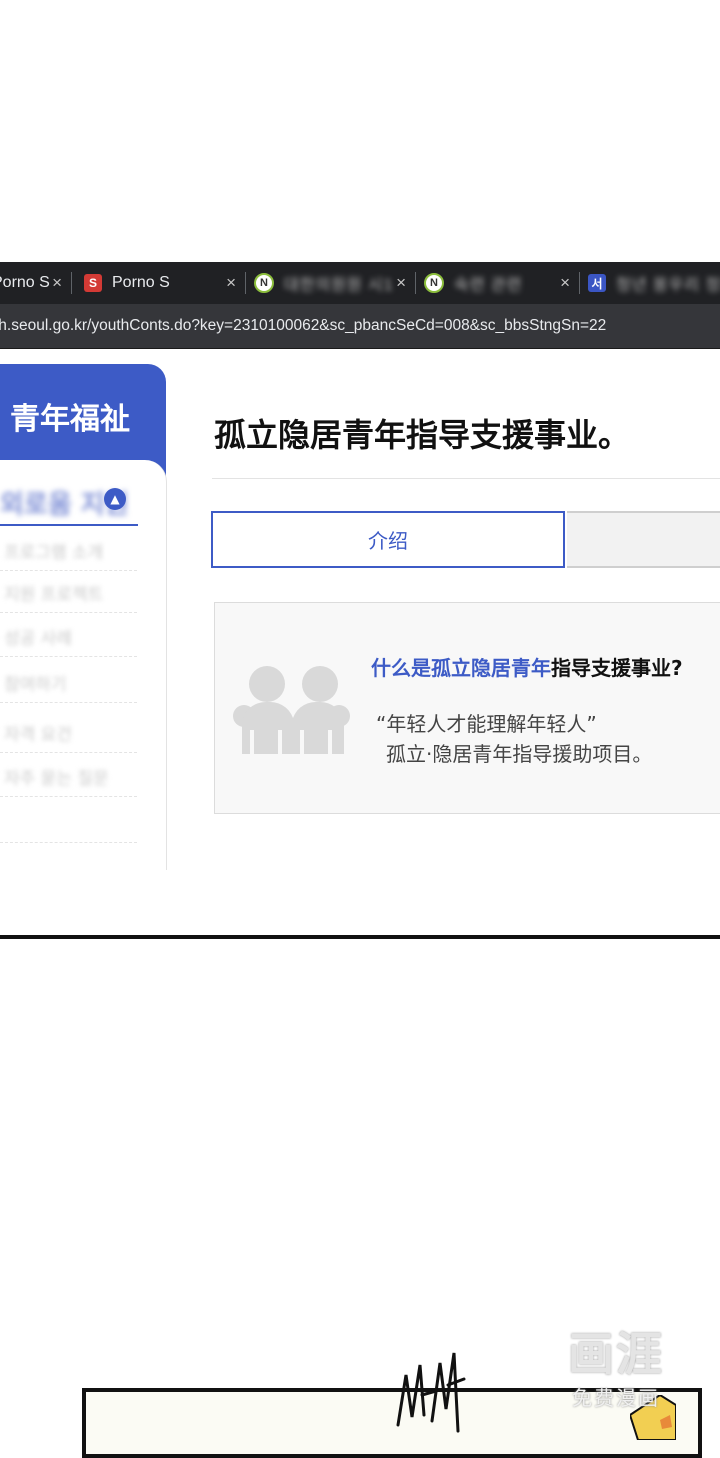 This screenshot has height=1458, width=720. Describe the element at coordinates (54, 553) in the screenshot. I see `sidebar-item-label: 프로그램 소개` at that location.